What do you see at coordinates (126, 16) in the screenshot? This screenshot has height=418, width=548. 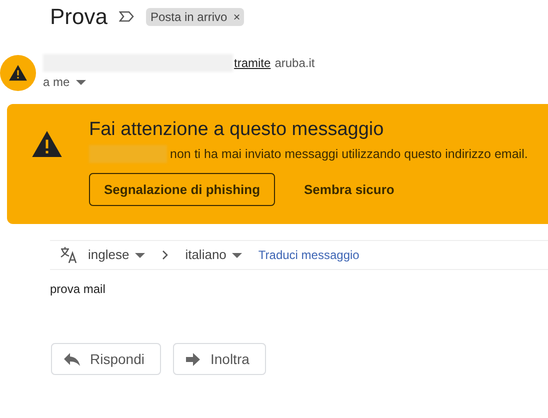 I see `important-marker-icon` at bounding box center [126, 16].